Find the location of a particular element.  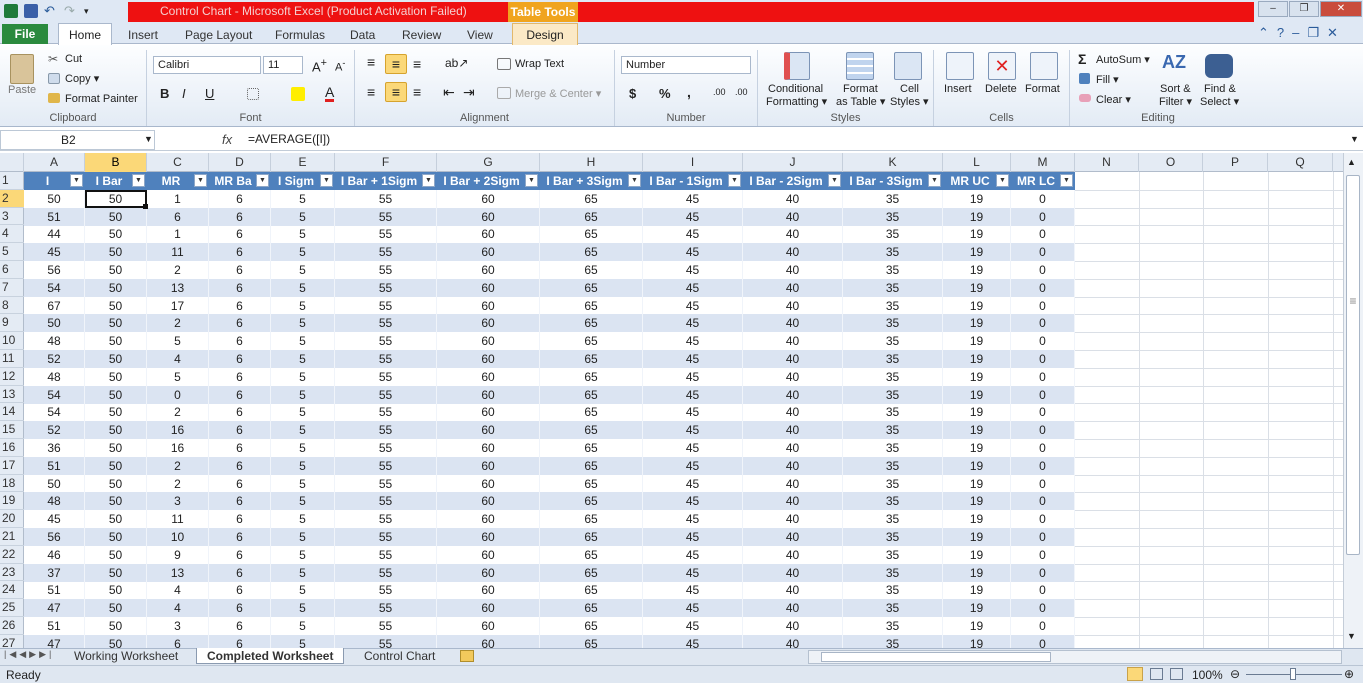

table-cell: 51 is located at coordinates (54, 465).